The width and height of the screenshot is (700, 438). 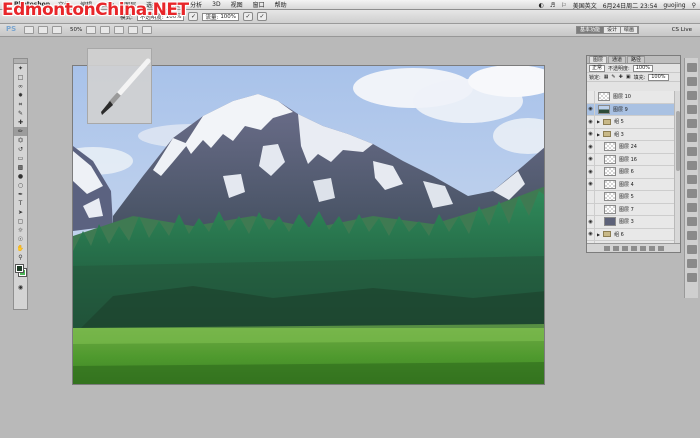 I want to click on fill-field: 100%, so click(x=658, y=77).